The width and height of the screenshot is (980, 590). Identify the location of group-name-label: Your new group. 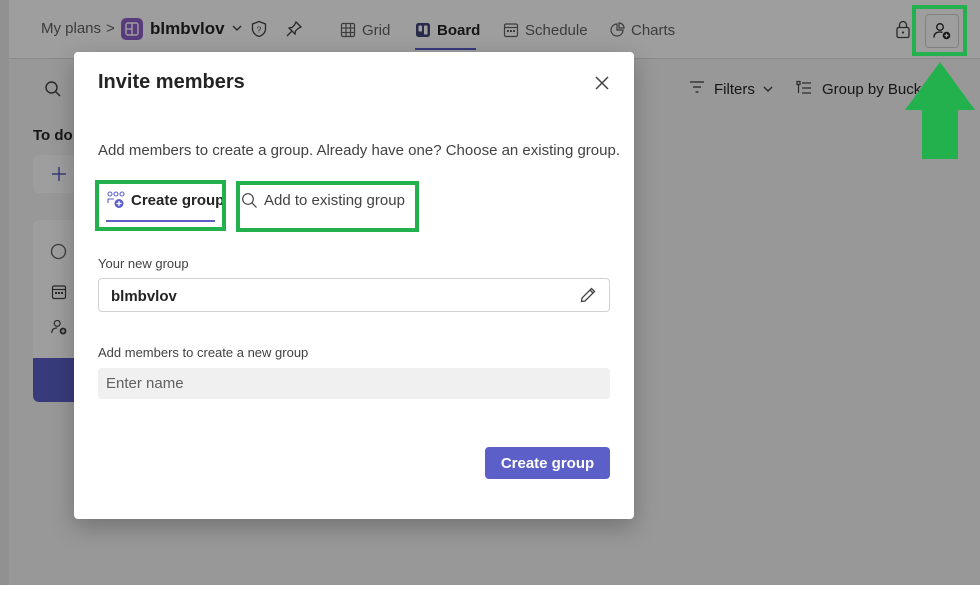
(143, 263).